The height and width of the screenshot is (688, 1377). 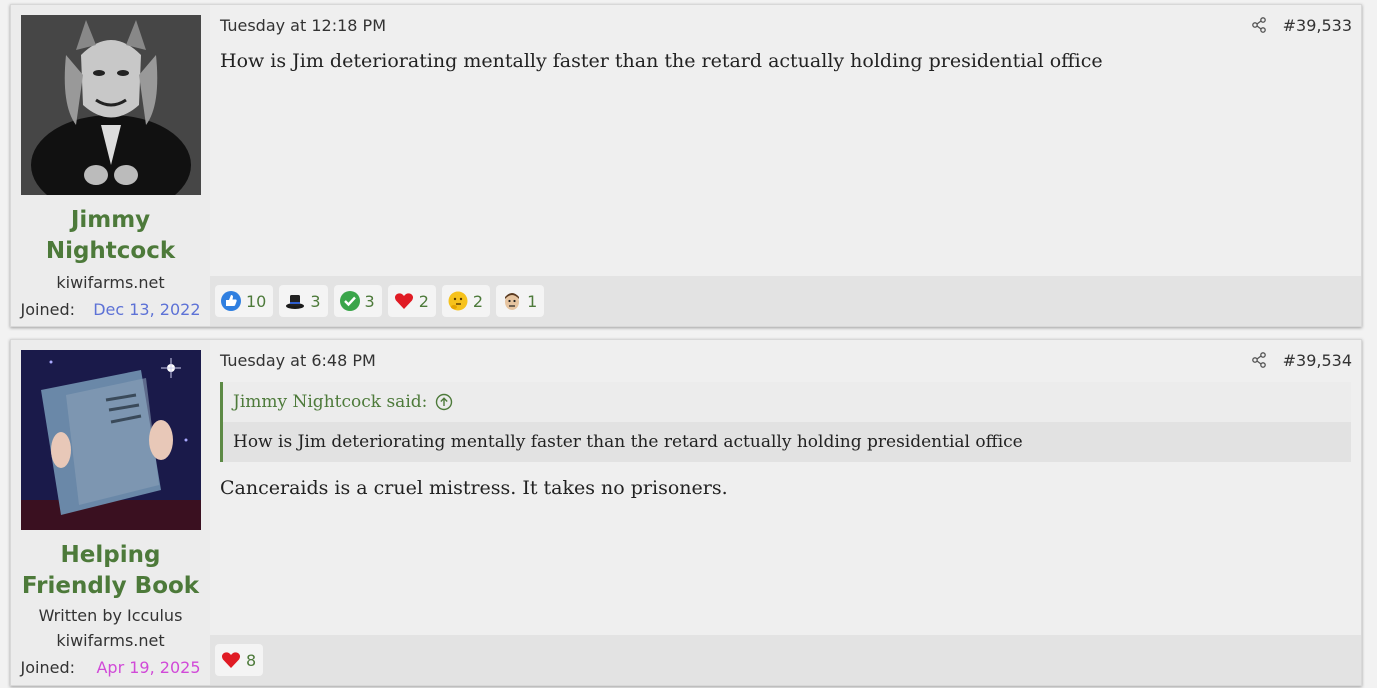 I want to click on post-number: #39,533, so click(x=1317, y=25).